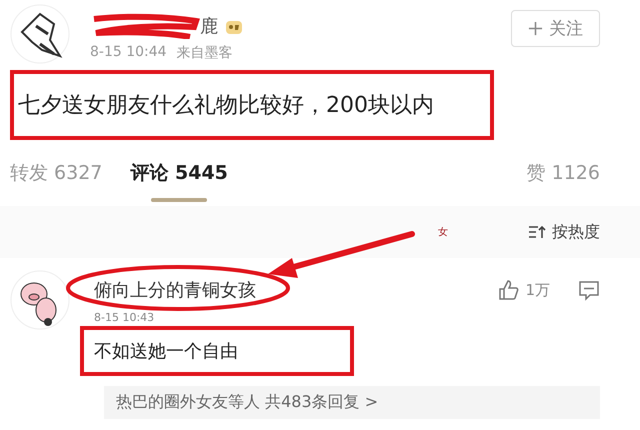  I want to click on replies-link: 热巴的圈外女友等人 共483条回复 >, so click(352, 402).